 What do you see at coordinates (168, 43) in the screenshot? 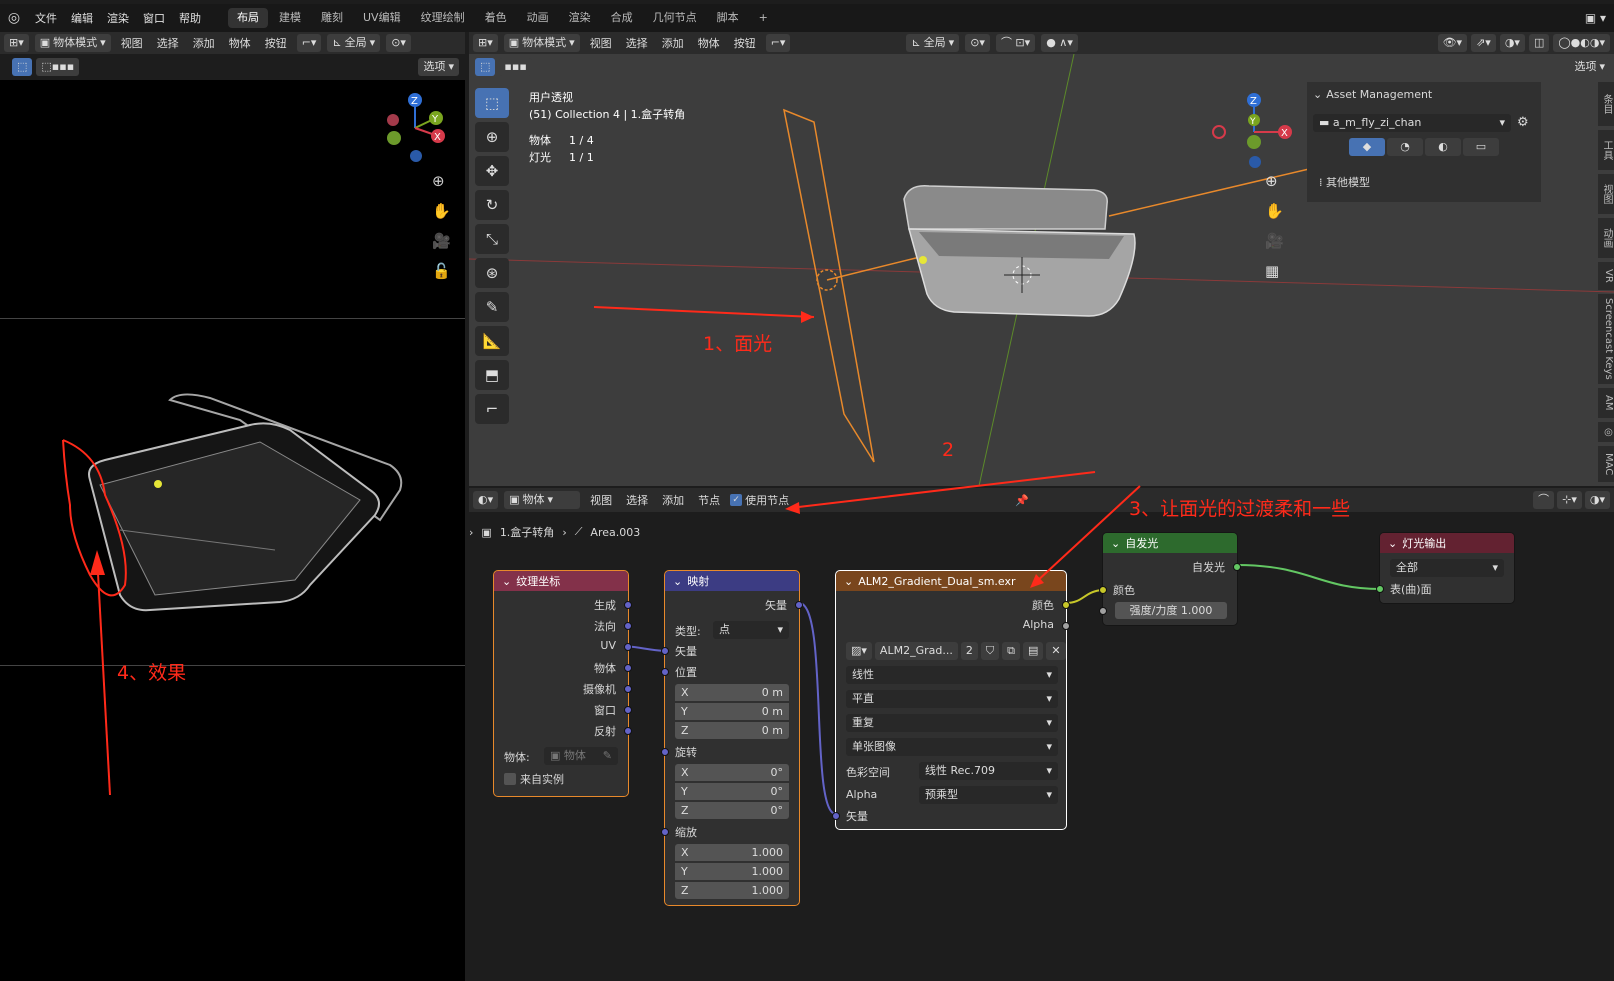
I see `left-menu-select: 选择` at bounding box center [168, 43].